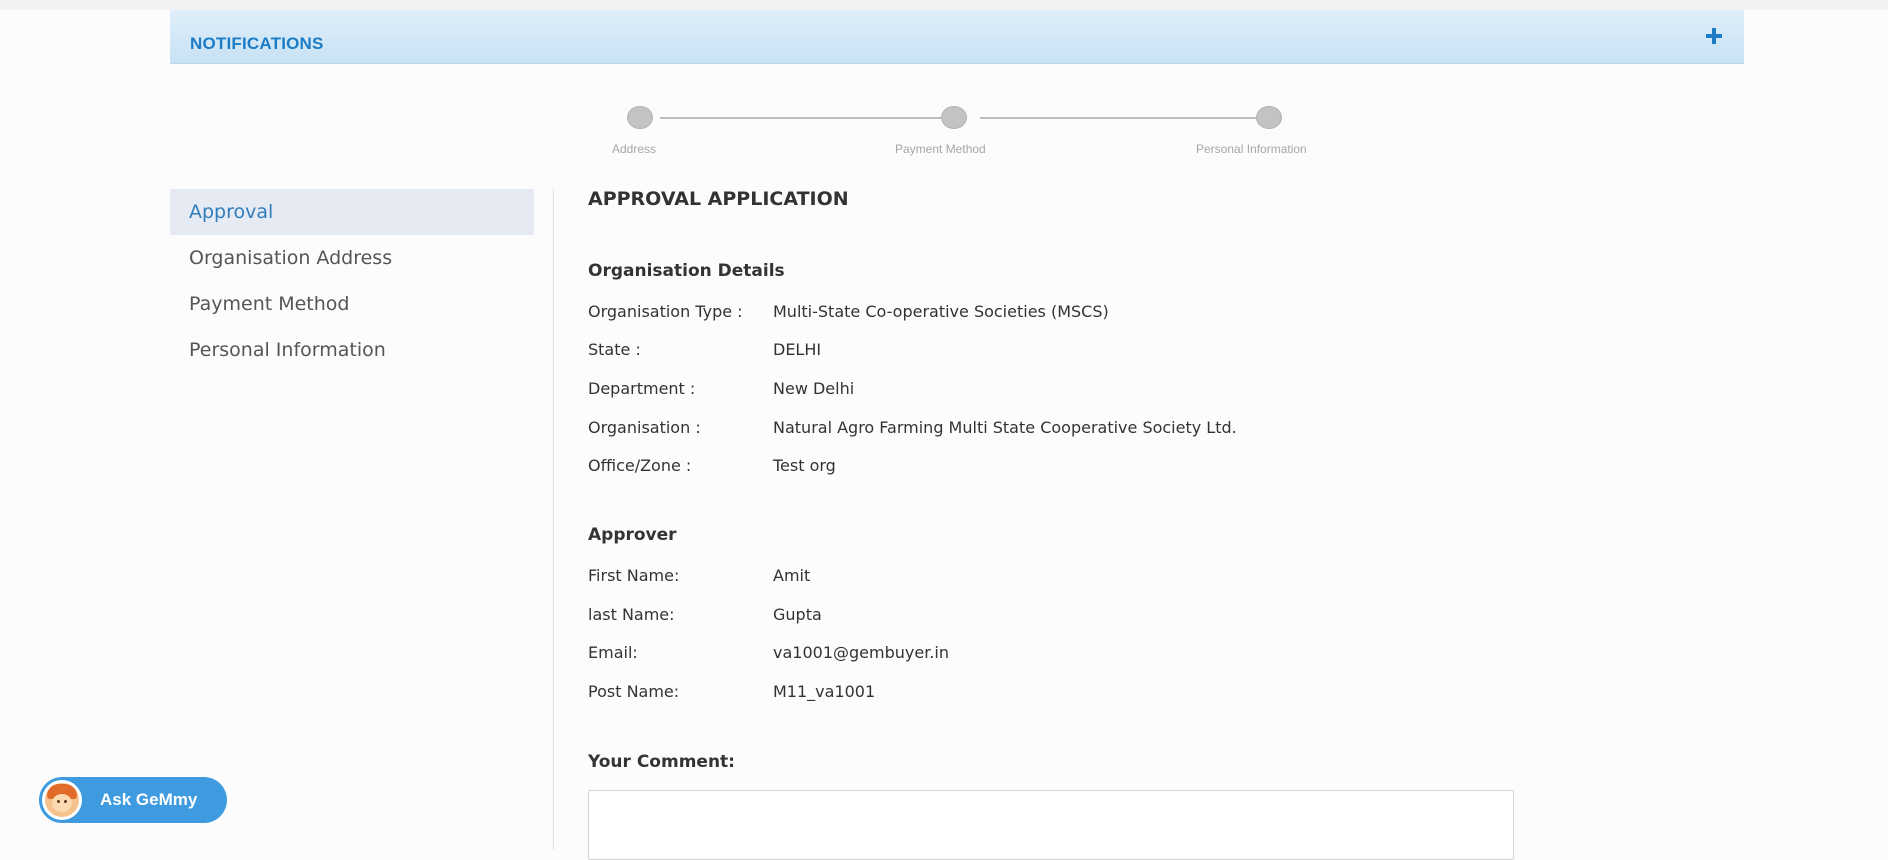  Describe the element at coordinates (352, 212) in the screenshot. I see `sidebar-item-approval: Approval` at that location.